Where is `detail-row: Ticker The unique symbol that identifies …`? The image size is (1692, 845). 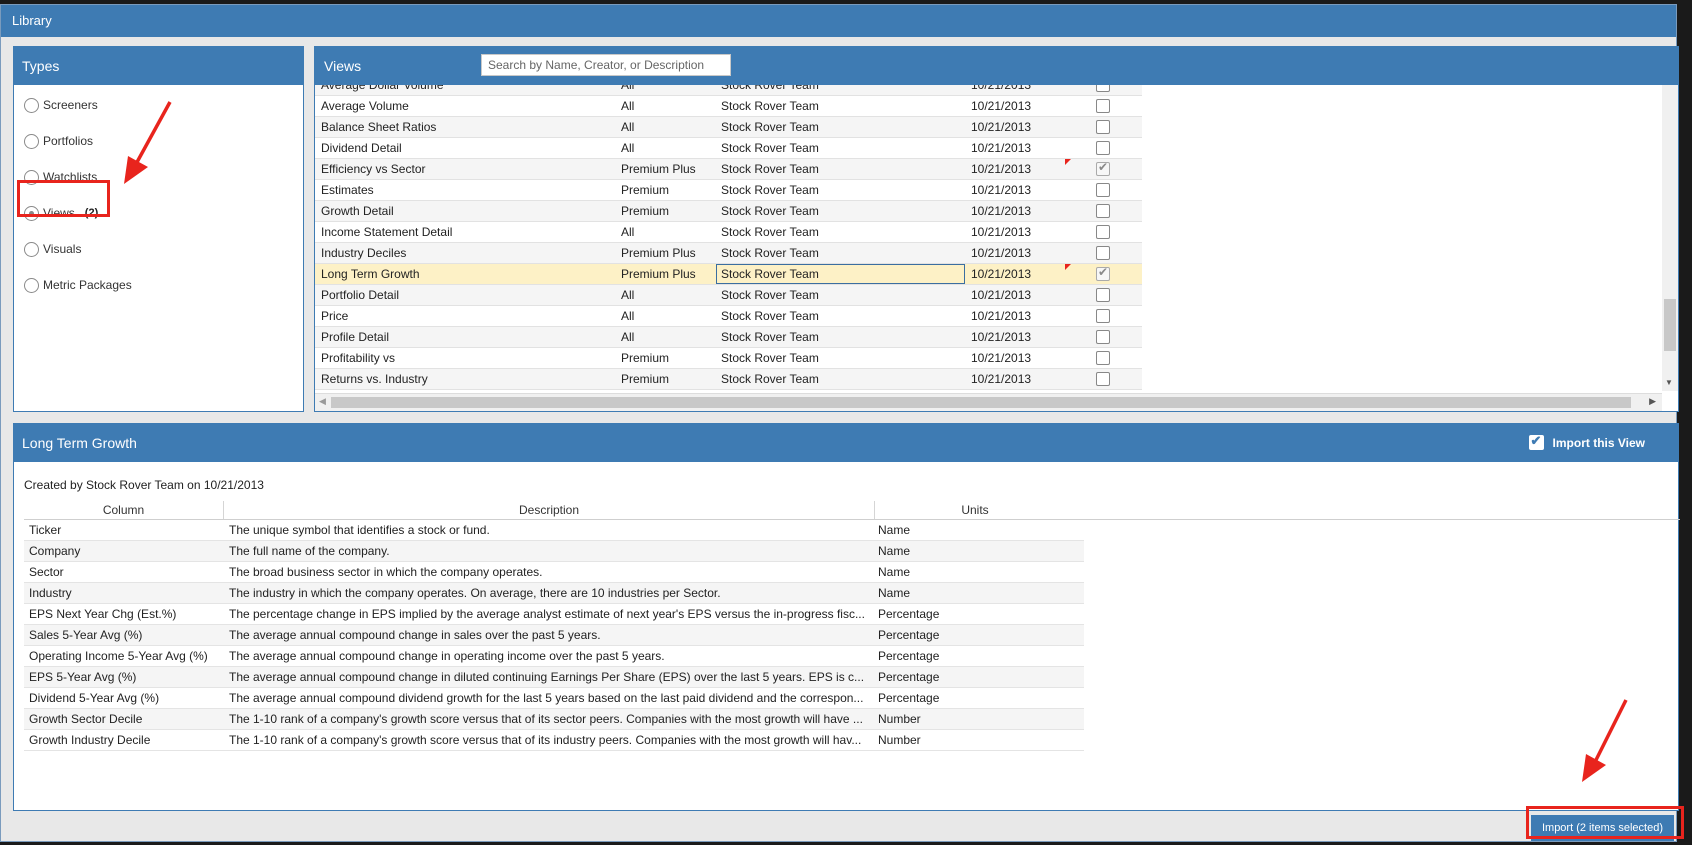
detail-row: Ticker The unique symbol that identifies … is located at coordinates (554, 530).